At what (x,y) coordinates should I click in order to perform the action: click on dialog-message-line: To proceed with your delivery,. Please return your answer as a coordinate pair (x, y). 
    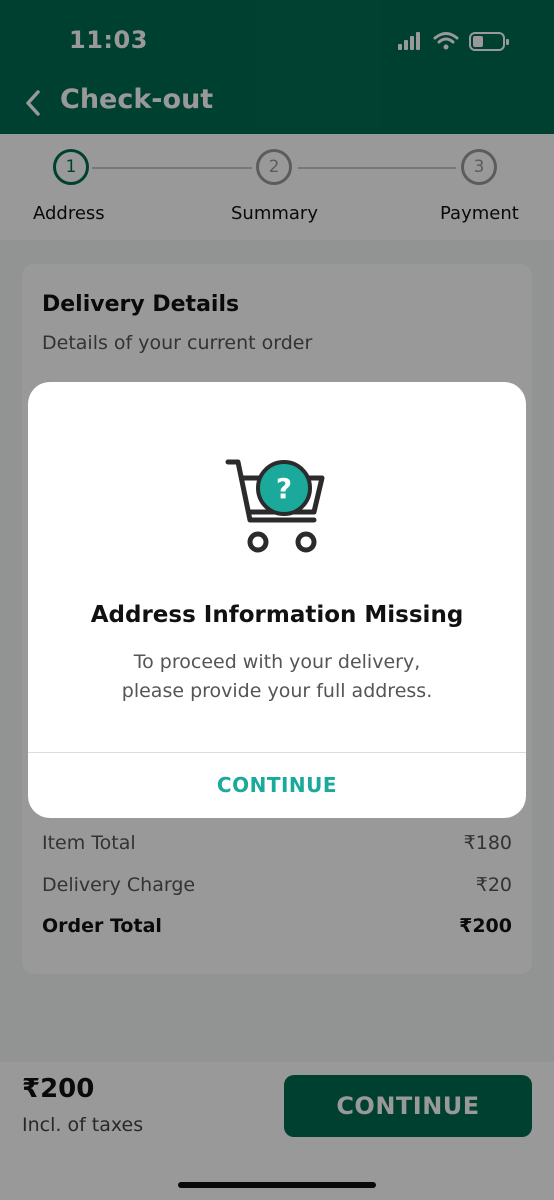
    Looking at the image, I should click on (277, 662).